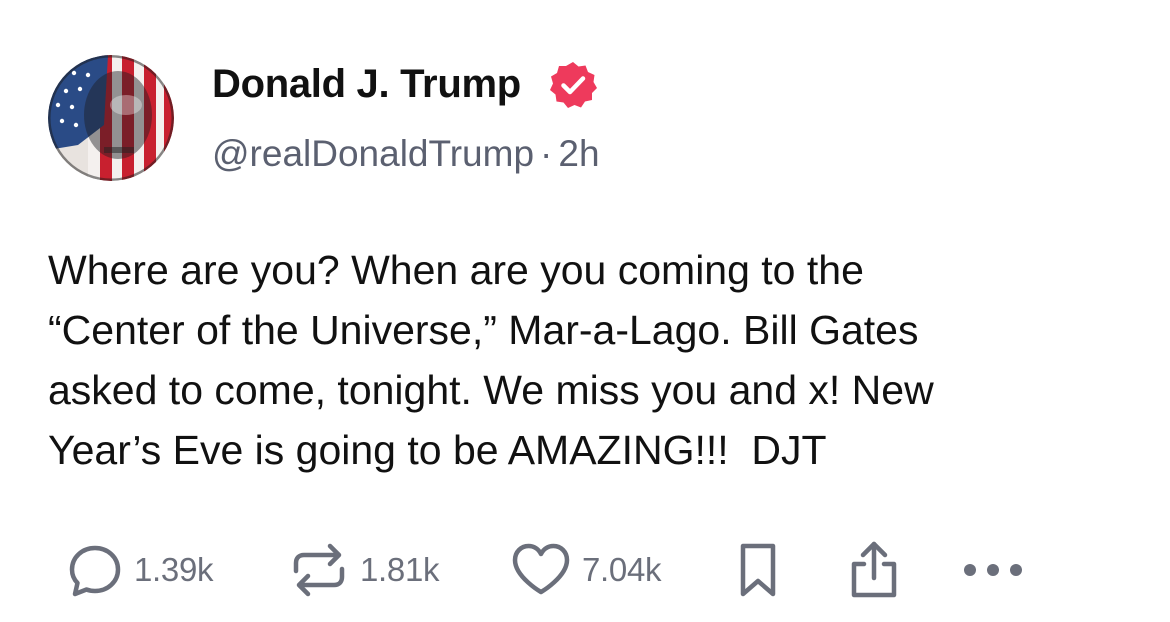 The width and height of the screenshot is (1170, 622). I want to click on more-options-button, so click(993, 570).